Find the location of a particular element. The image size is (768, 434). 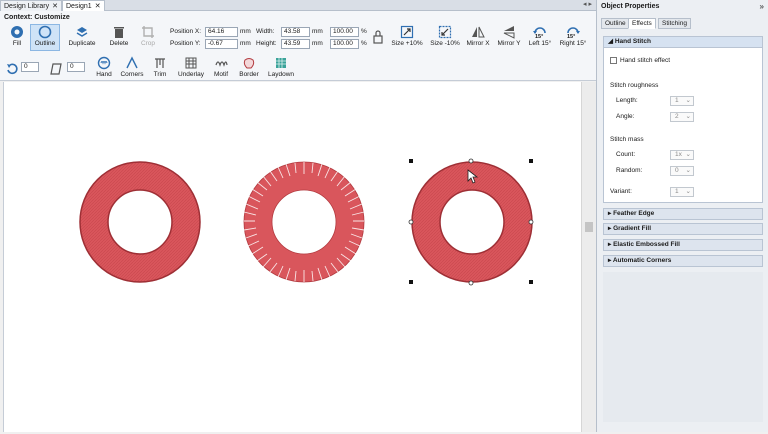

length-select: 1 ⌄ is located at coordinates (682, 101).